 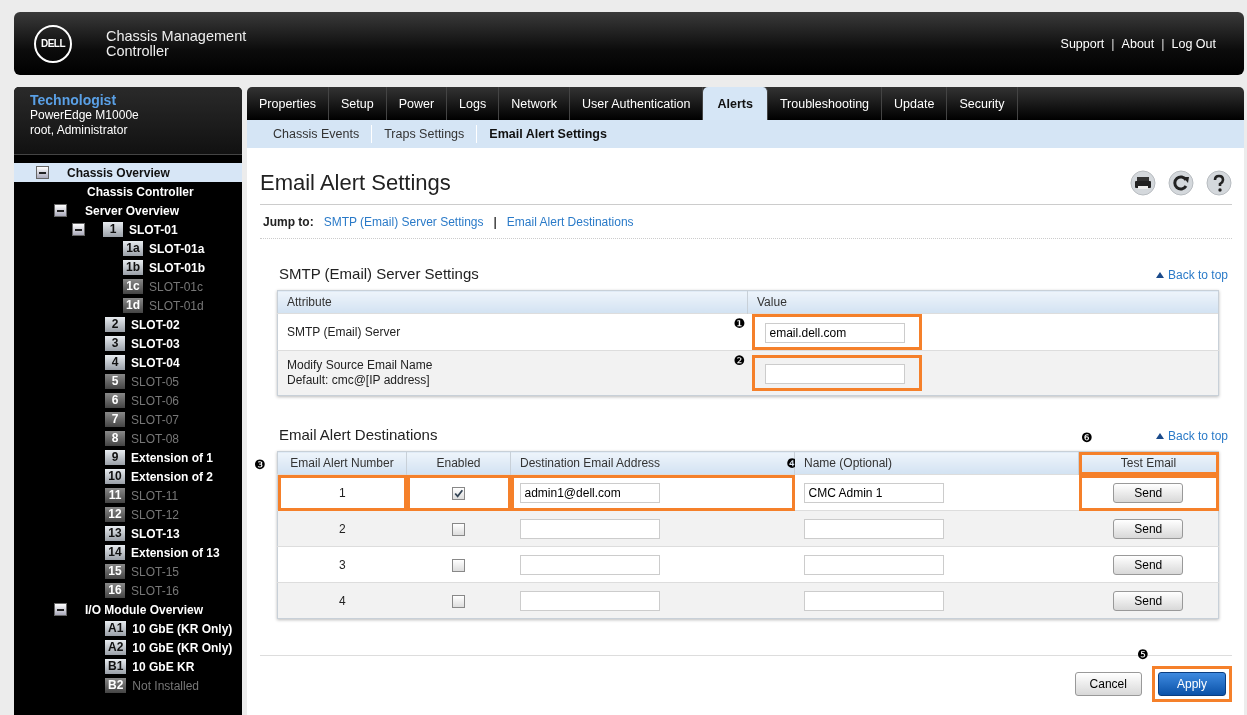 I want to click on tree-label: SLOT-11, so click(x=155, y=495).